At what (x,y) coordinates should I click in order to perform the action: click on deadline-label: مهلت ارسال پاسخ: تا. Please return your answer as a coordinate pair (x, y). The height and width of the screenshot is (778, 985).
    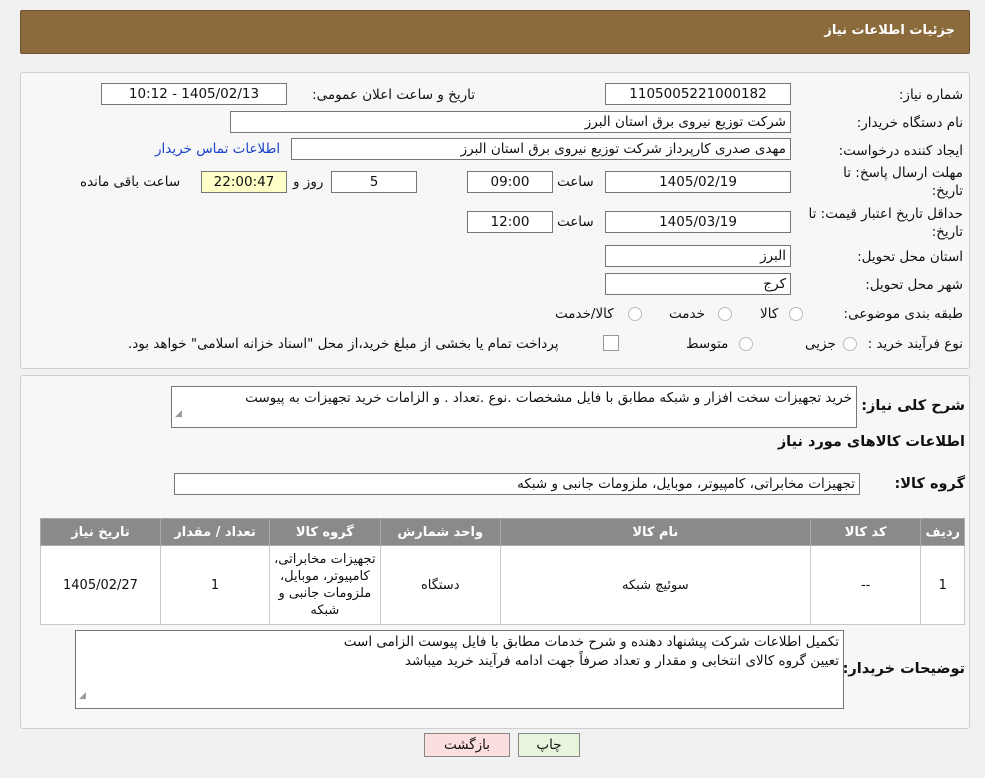
    Looking at the image, I should click on (903, 173).